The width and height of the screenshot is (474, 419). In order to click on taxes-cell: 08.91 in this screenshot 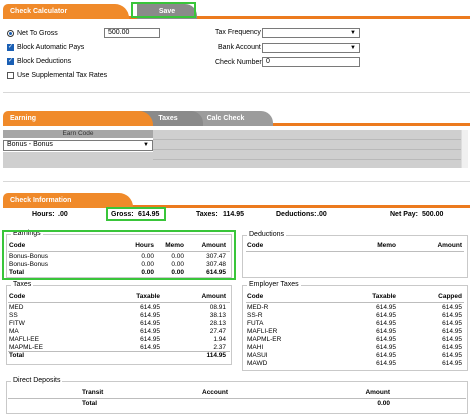, I will do `click(217, 307)`.